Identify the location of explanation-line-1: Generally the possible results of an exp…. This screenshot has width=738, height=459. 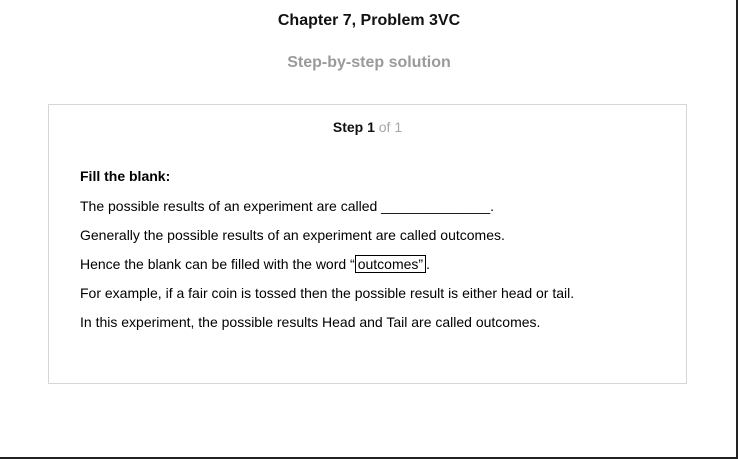
(292, 235).